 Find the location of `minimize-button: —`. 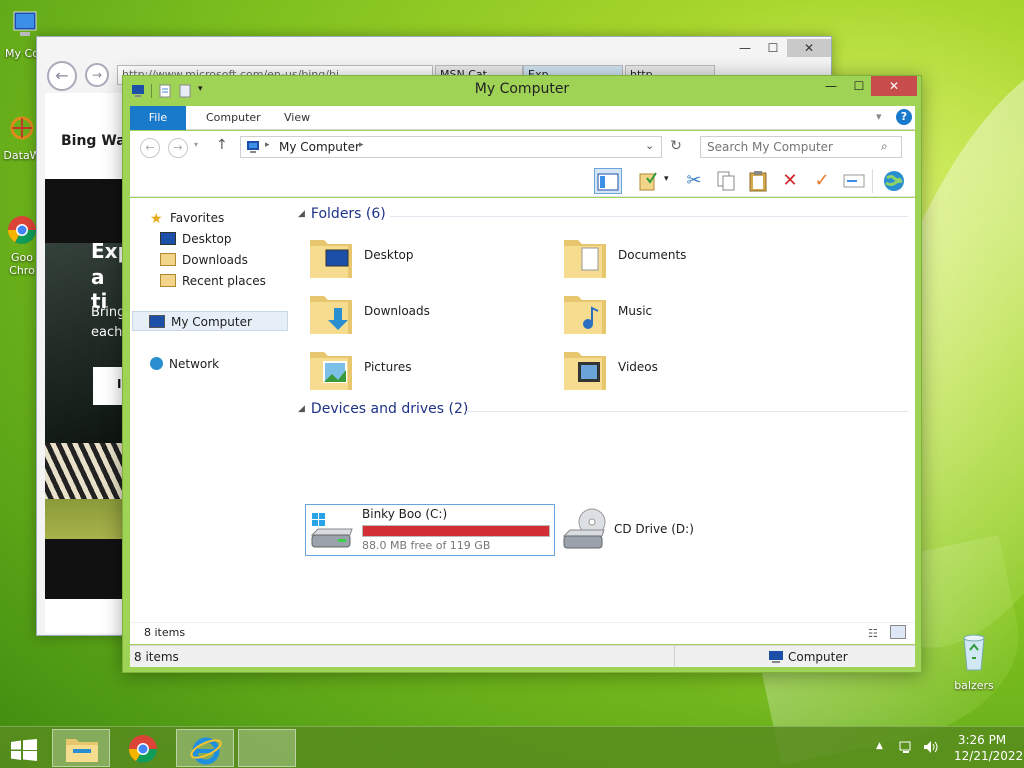

minimize-button: — is located at coordinates (831, 86).